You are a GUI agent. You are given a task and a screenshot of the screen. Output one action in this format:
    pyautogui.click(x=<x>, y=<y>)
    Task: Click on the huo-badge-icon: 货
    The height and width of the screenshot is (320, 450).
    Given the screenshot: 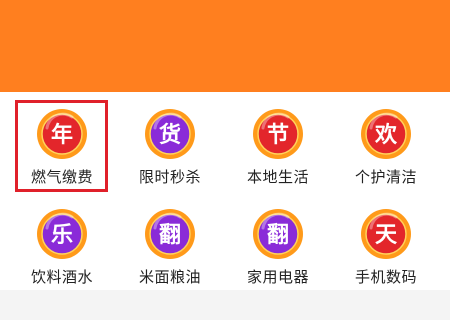 What is the action you would take?
    pyautogui.click(x=170, y=134)
    